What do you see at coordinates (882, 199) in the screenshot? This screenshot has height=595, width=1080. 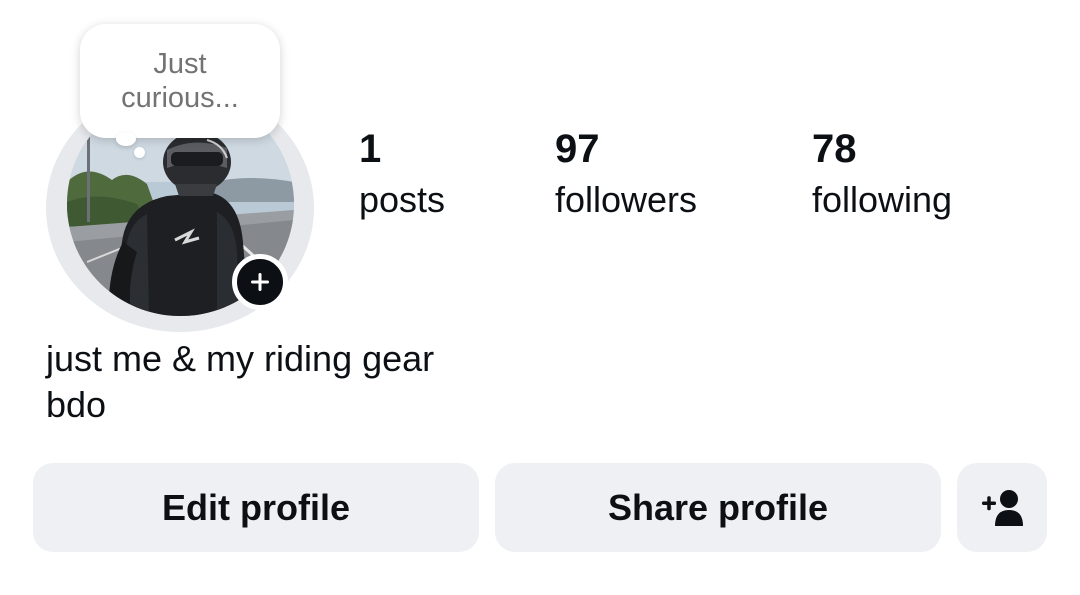 I see `following-label: following` at bounding box center [882, 199].